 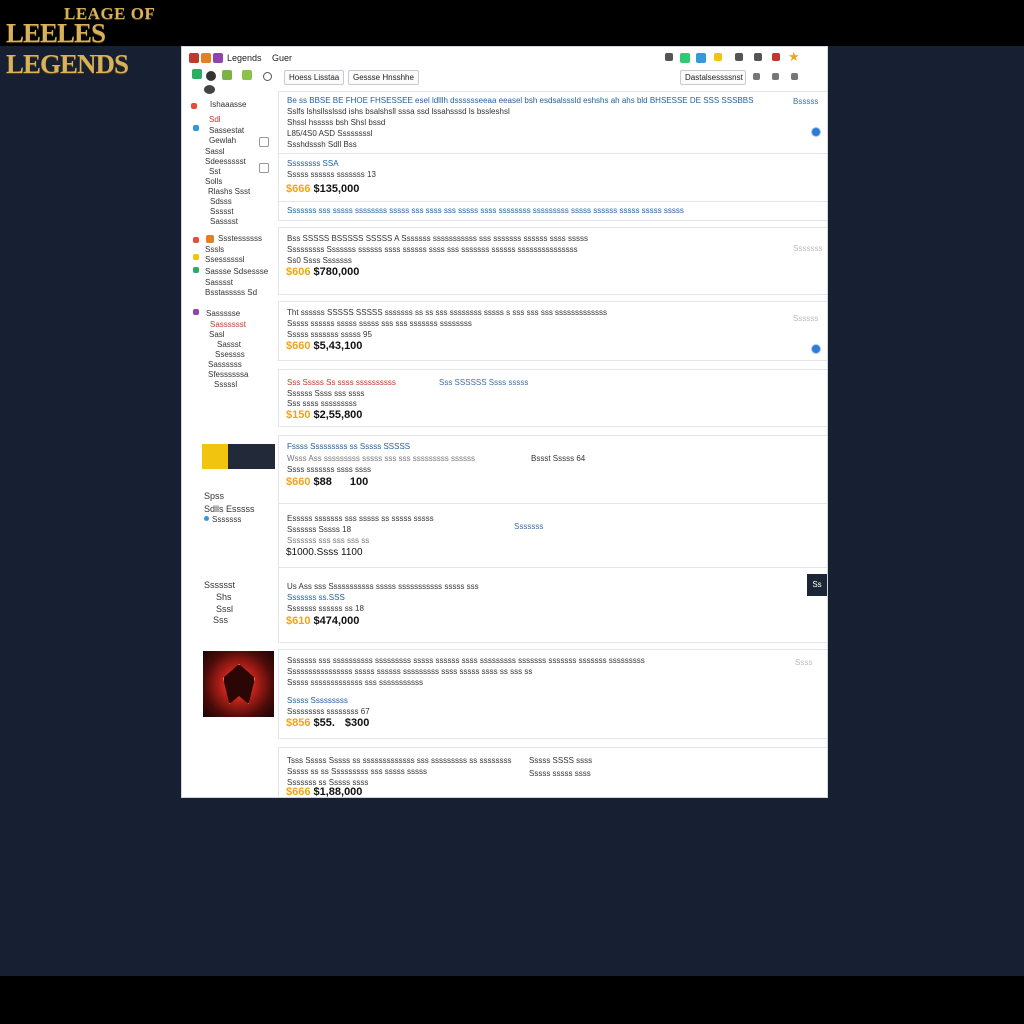 What do you see at coordinates (247, 75) in the screenshot?
I see `plant-icon` at bounding box center [247, 75].